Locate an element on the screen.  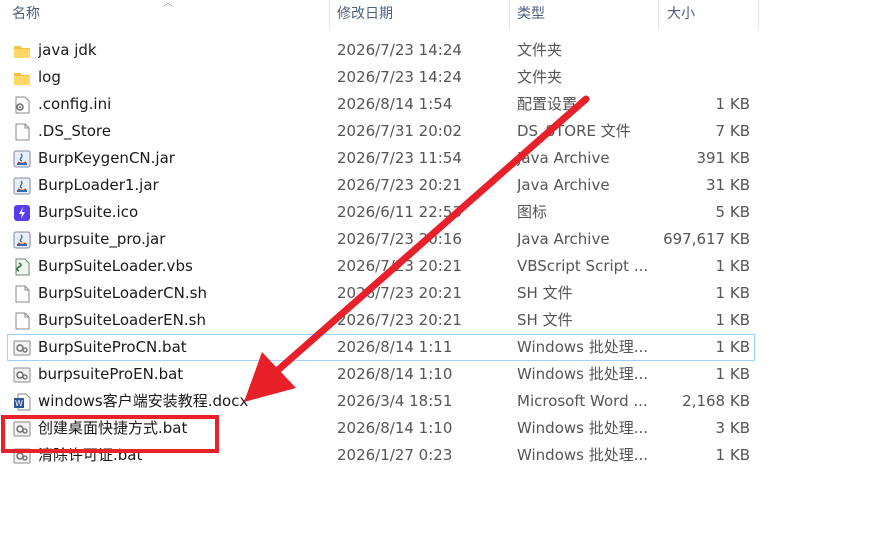
file-row: .DS_Store 2026/7/31 20:02 DS_STORE 文件 7 KB is located at coordinates (439, 131).